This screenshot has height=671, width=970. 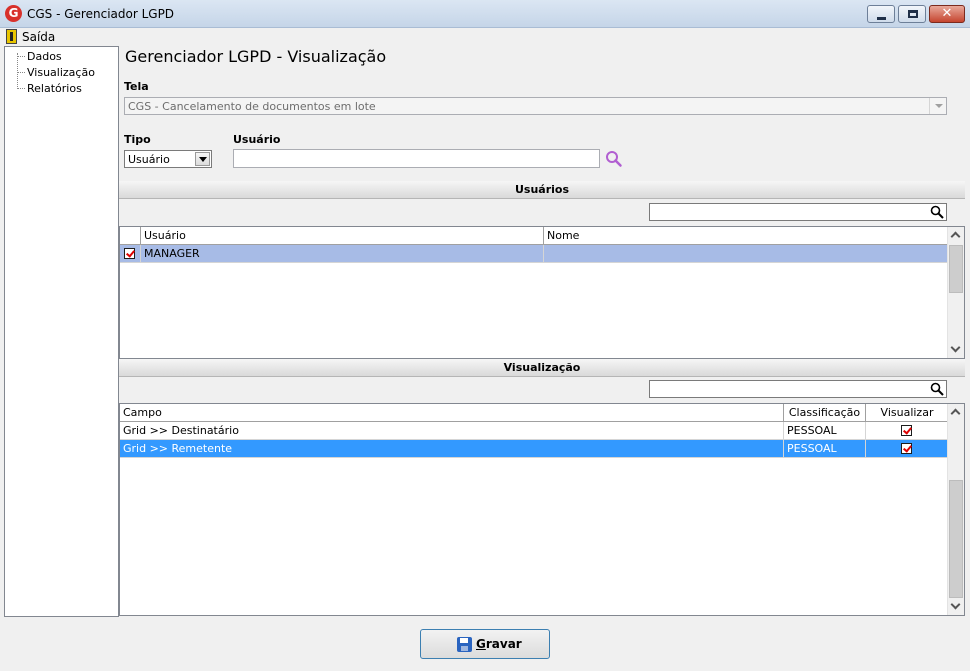 What do you see at coordinates (54, 88) in the screenshot?
I see `tree-item-relatorios: Relatórios` at bounding box center [54, 88].